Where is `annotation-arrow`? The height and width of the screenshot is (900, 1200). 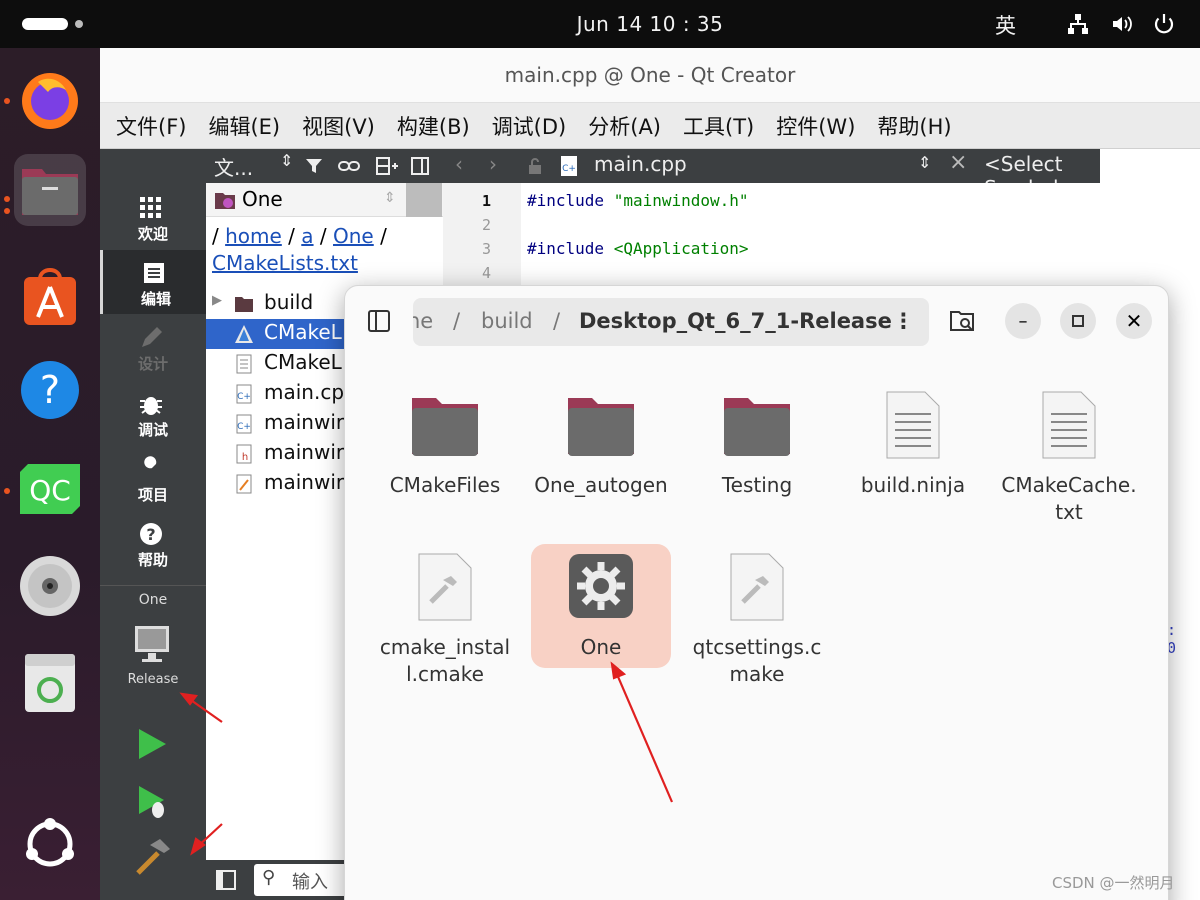
annotation-arrow is located at coordinates (644, 737).